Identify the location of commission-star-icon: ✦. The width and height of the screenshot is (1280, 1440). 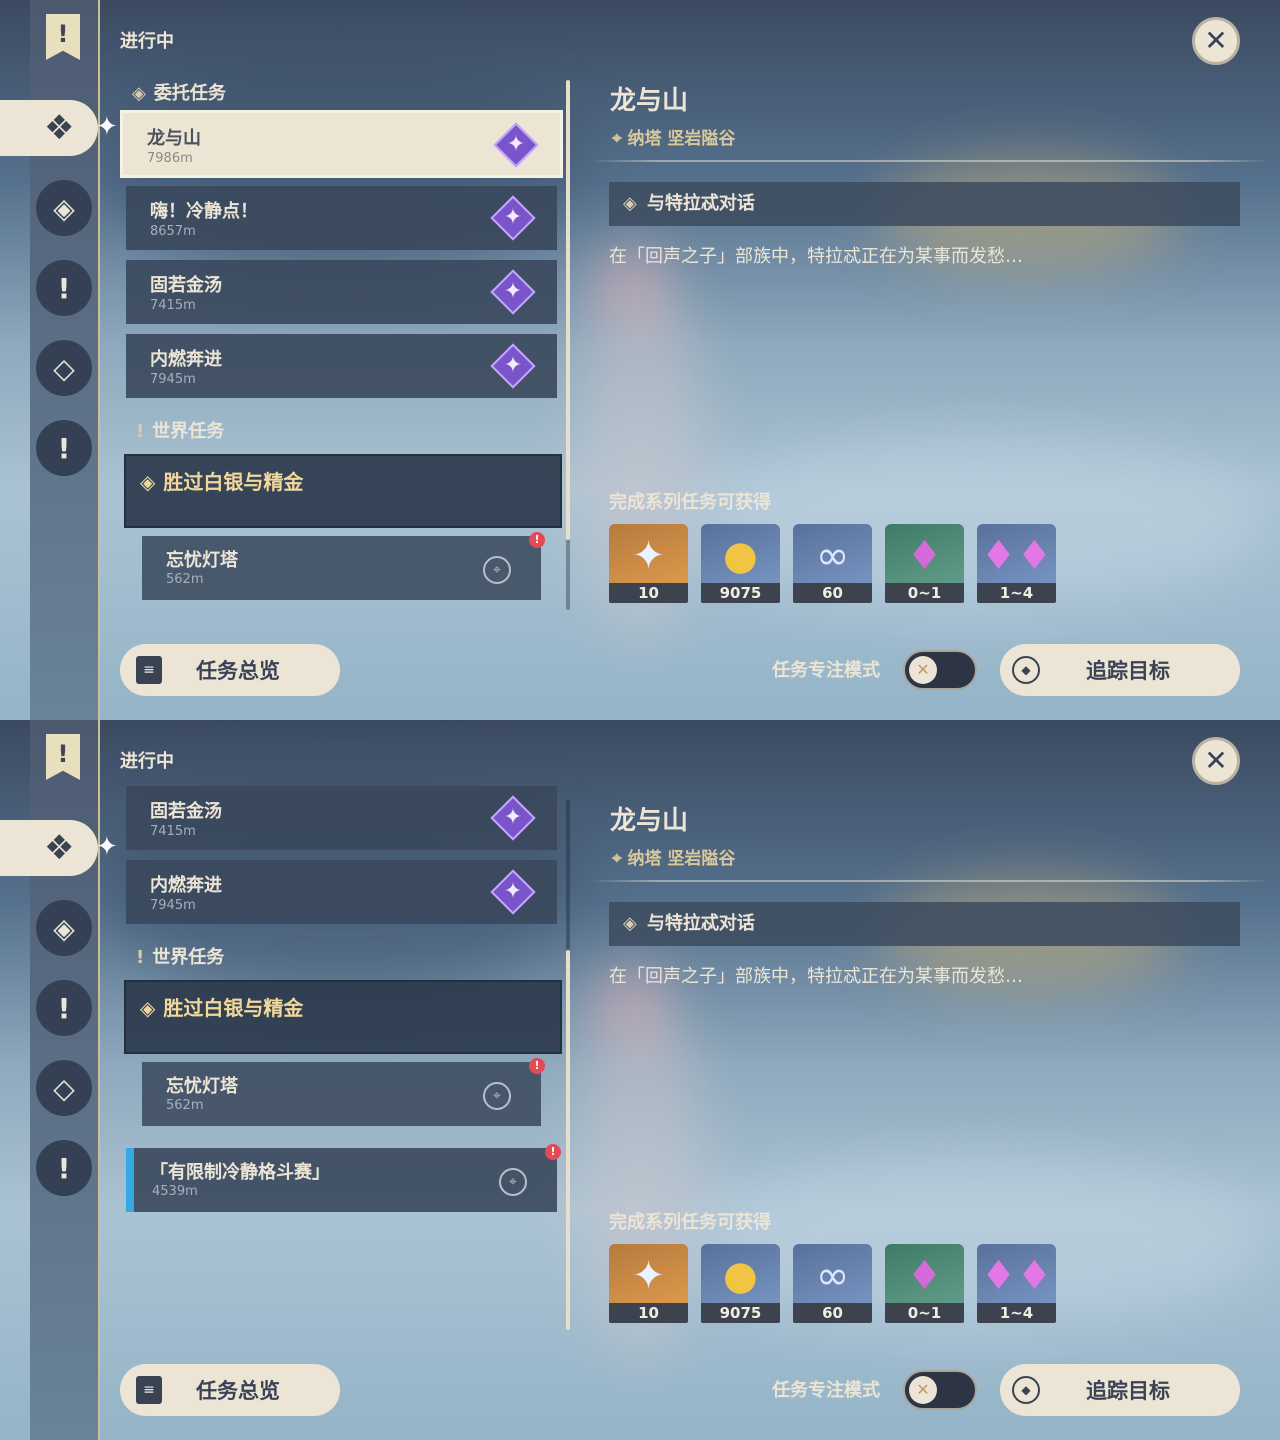
(513, 818).